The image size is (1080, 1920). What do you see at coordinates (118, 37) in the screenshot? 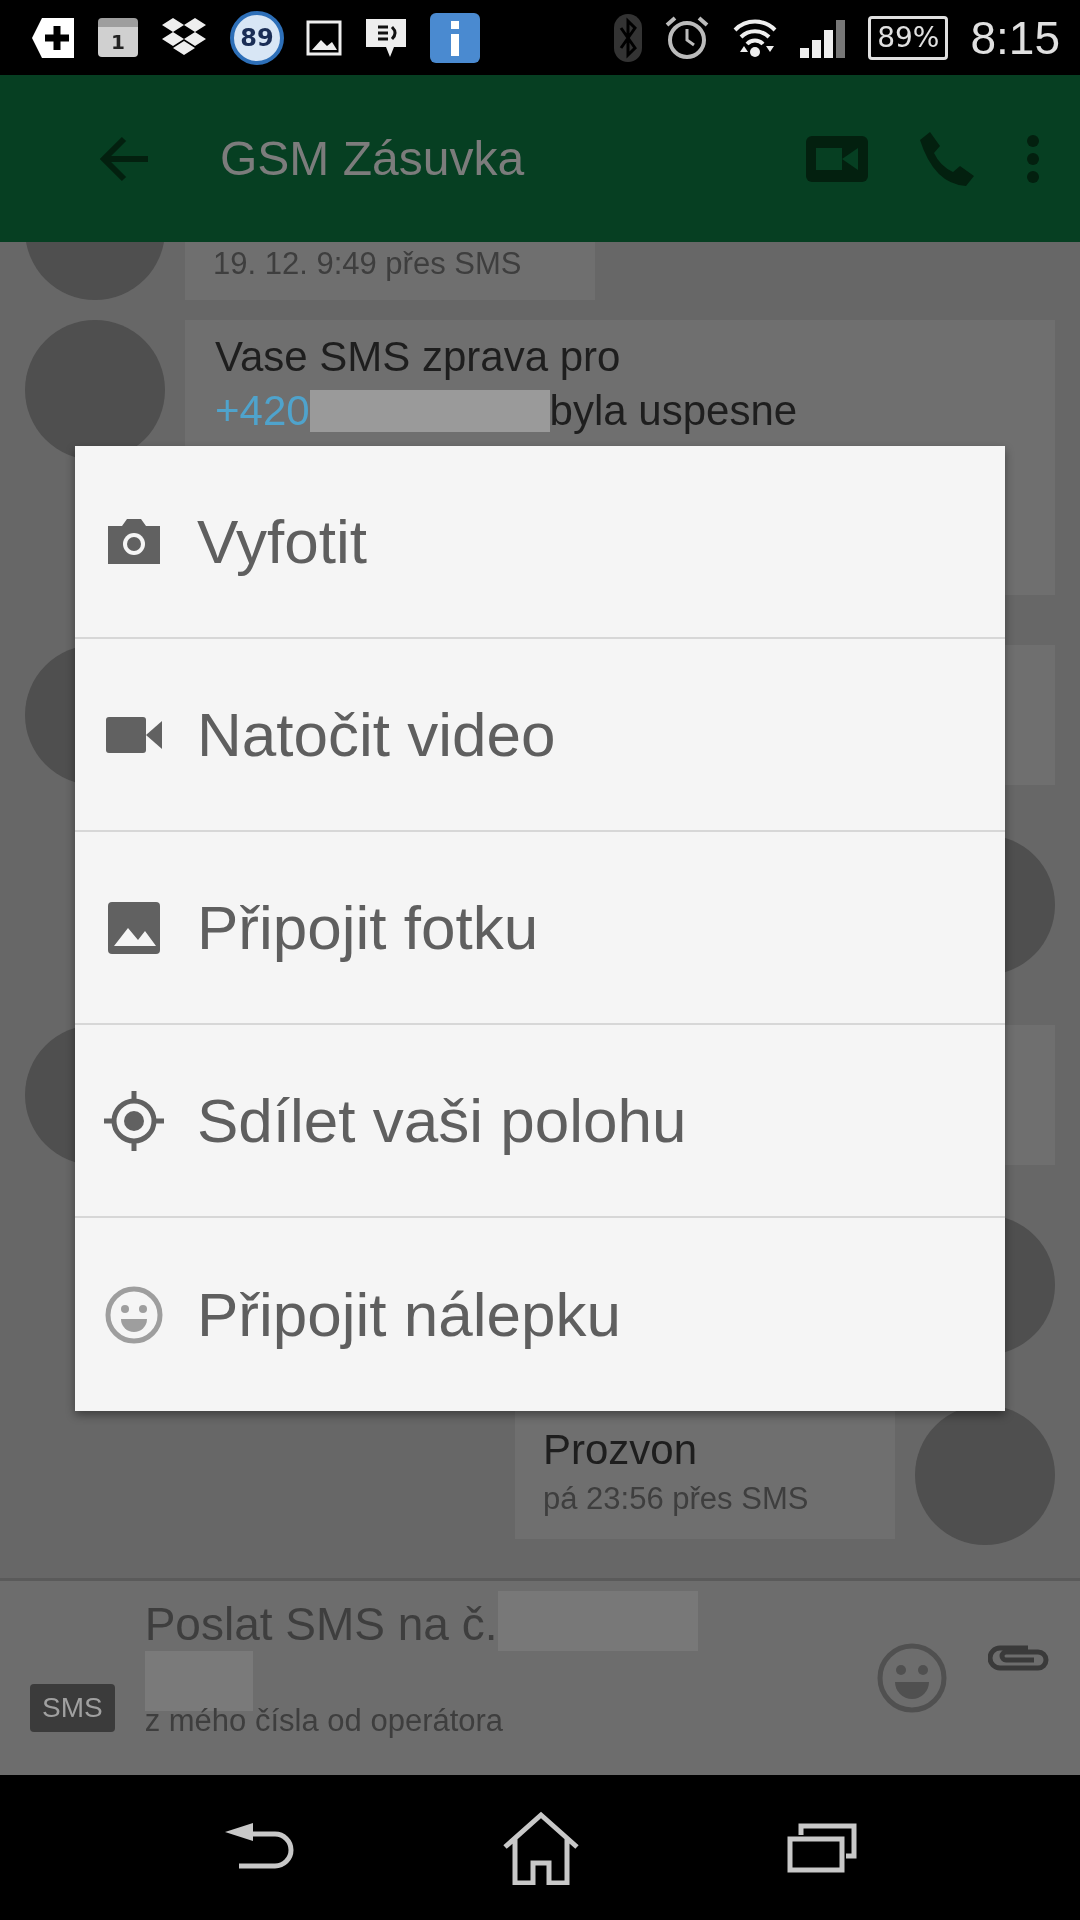
I see `calendar-icon: 1` at bounding box center [118, 37].